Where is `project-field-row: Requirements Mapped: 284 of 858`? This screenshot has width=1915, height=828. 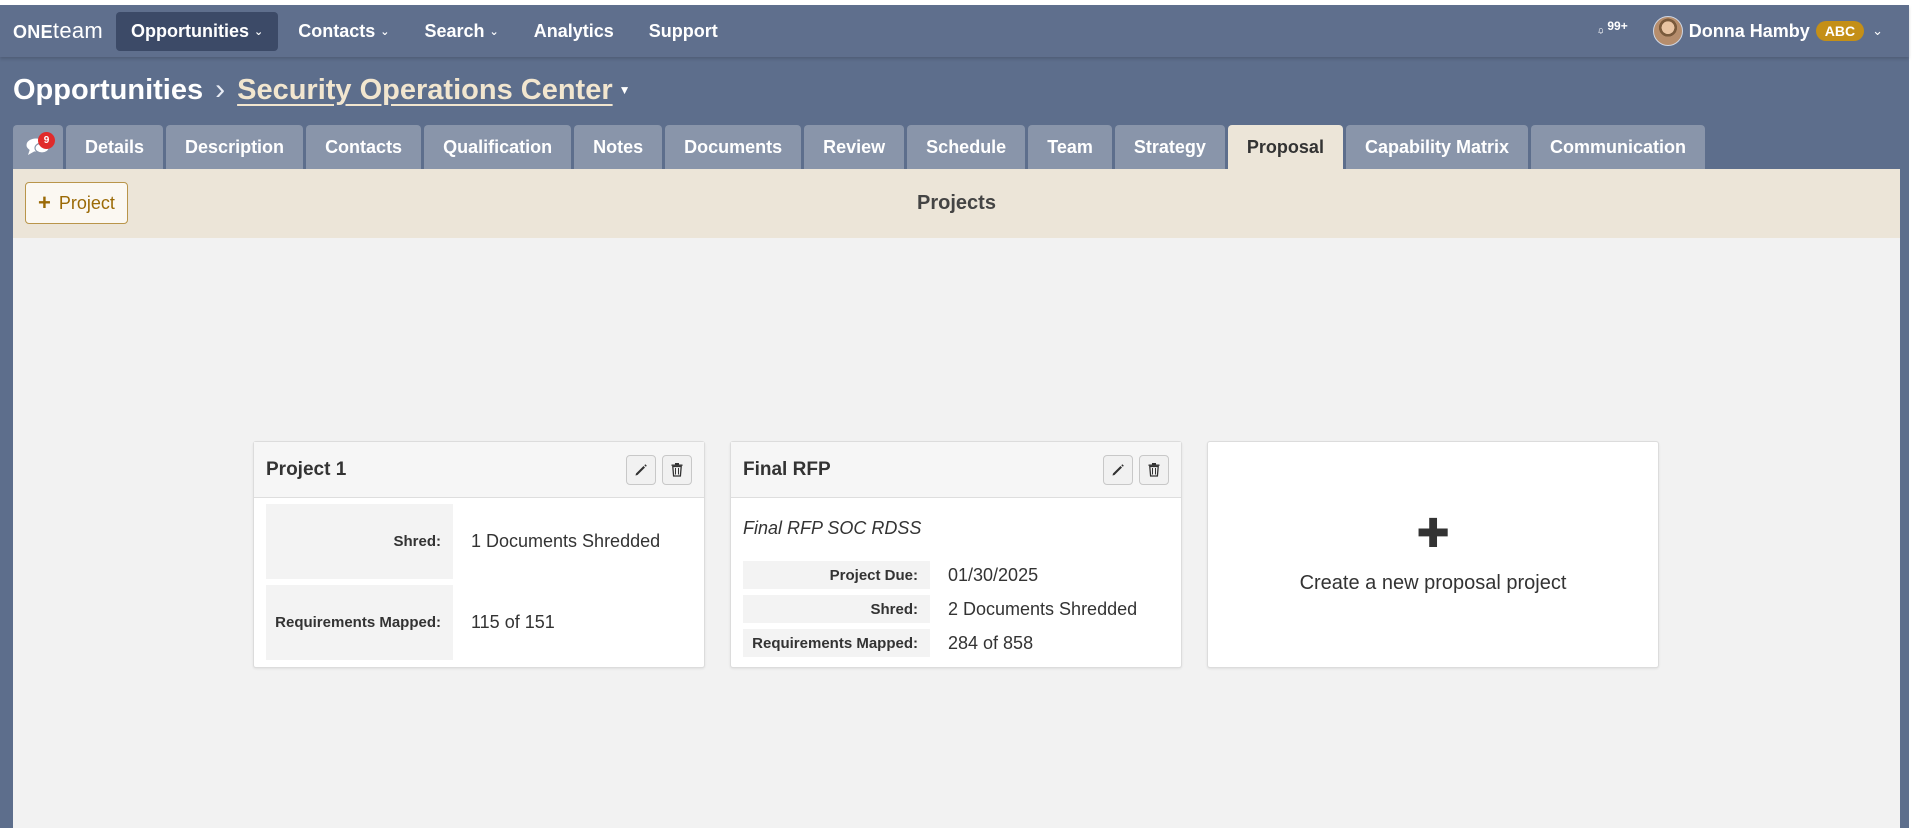 project-field-row: Requirements Mapped: 284 of 858 is located at coordinates (956, 643).